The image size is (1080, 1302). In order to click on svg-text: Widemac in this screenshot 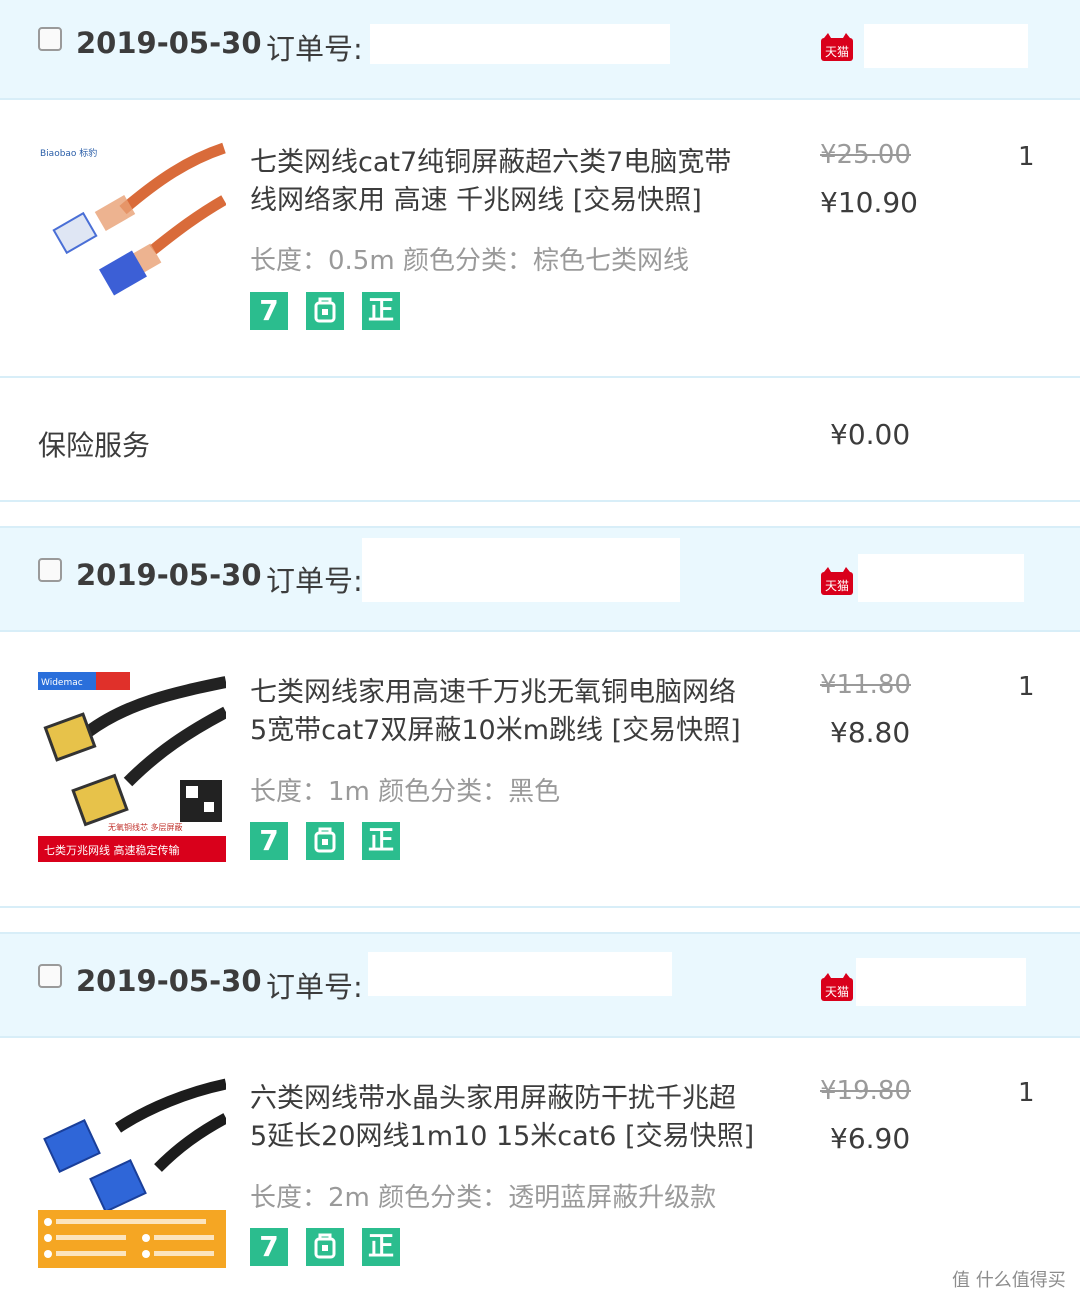, I will do `click(62, 683)`.